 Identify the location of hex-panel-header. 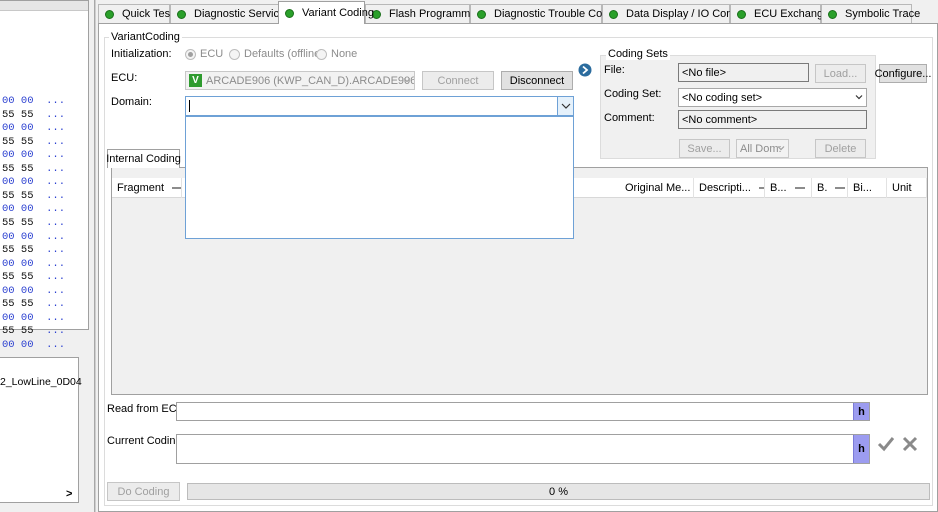
(44, 6).